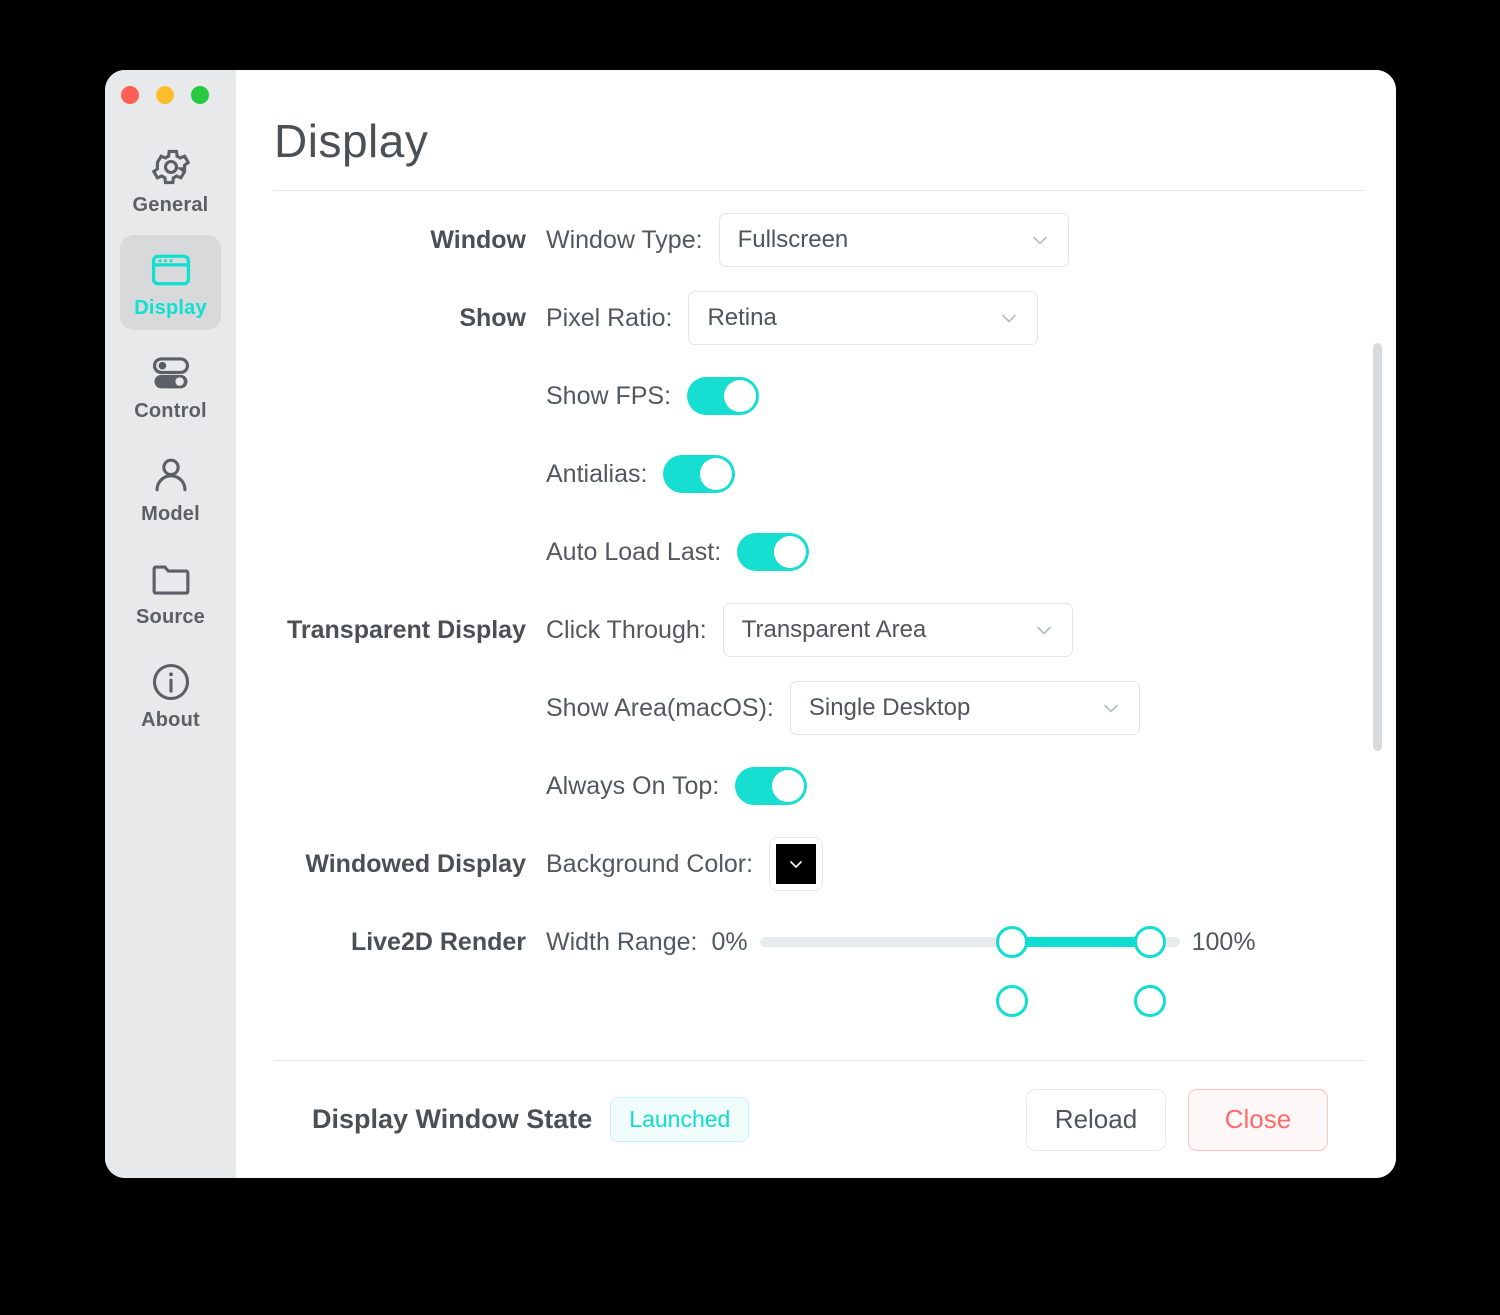  What do you see at coordinates (624, 239) in the screenshot?
I see `window-type-label: Window Type:` at bounding box center [624, 239].